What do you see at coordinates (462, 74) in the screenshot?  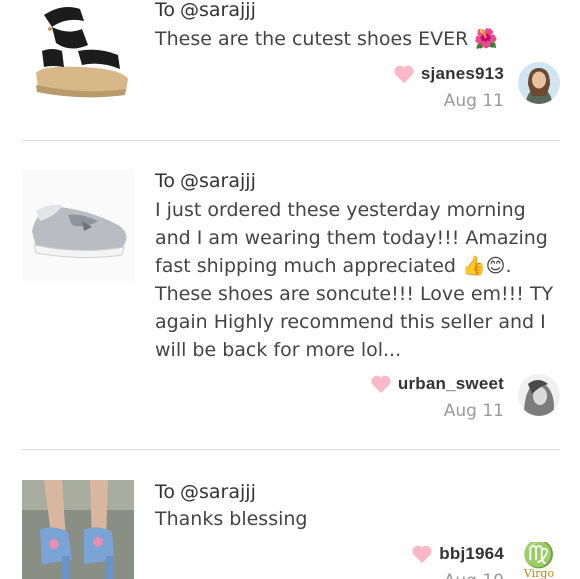 I see `reviewer-username: sjanes913` at bounding box center [462, 74].